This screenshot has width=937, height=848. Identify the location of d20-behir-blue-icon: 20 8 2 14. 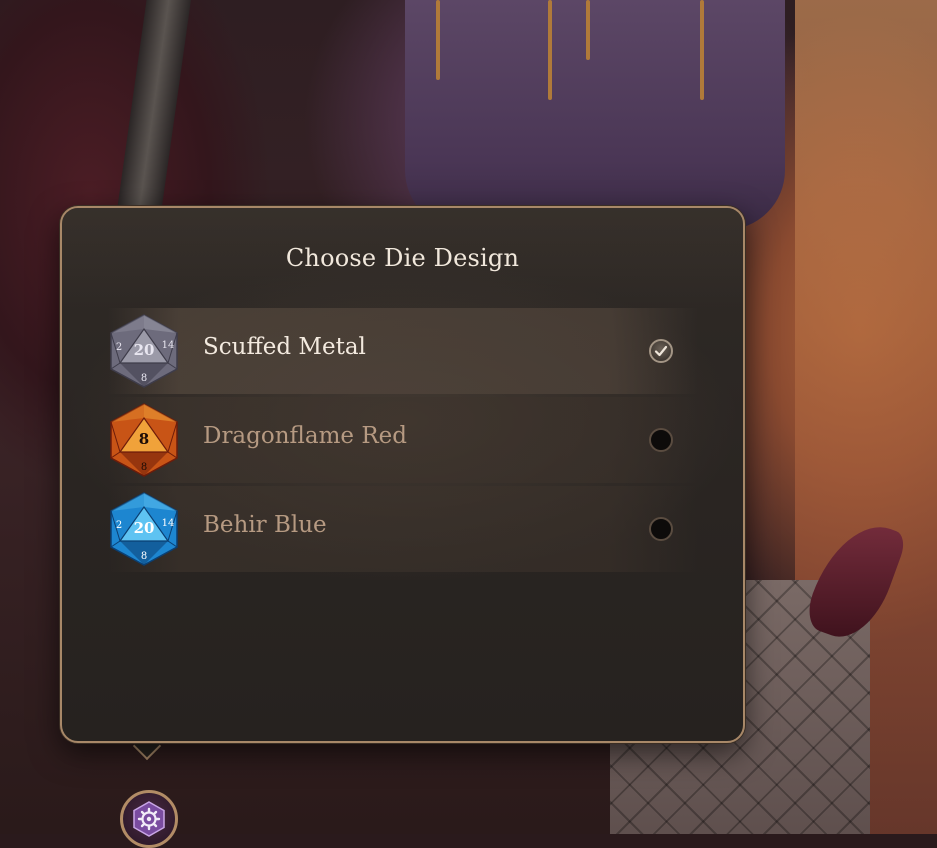
(144, 529).